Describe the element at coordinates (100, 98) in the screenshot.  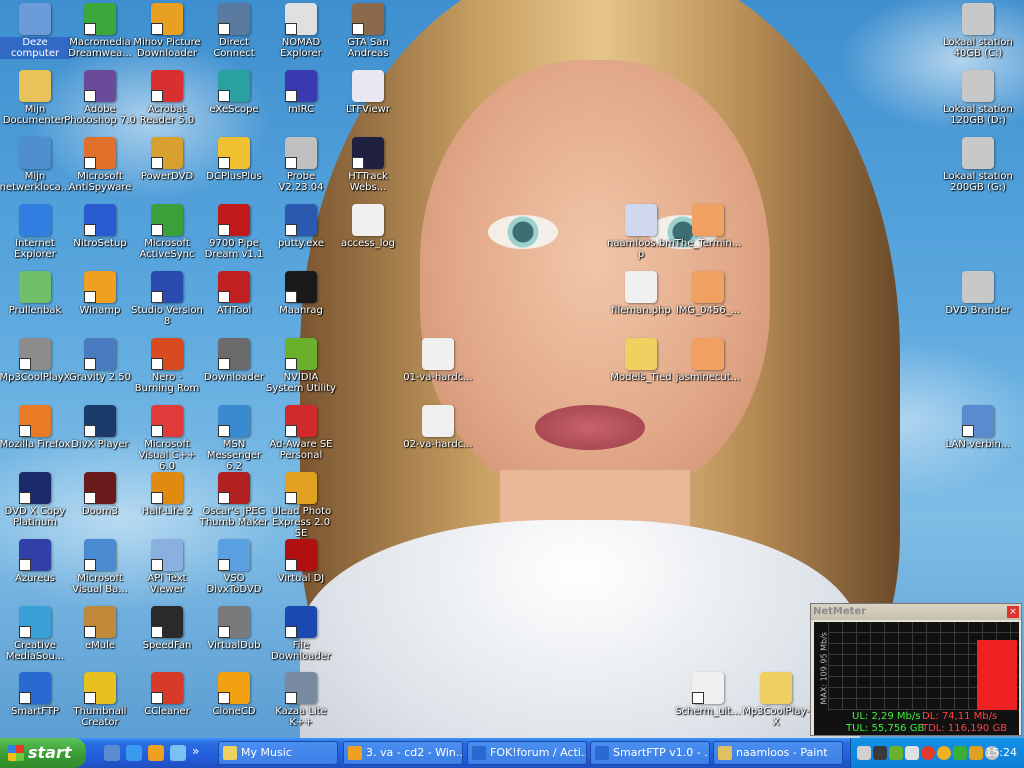
I see `desktop-icon: Adobe Photoshop 7.0` at that location.